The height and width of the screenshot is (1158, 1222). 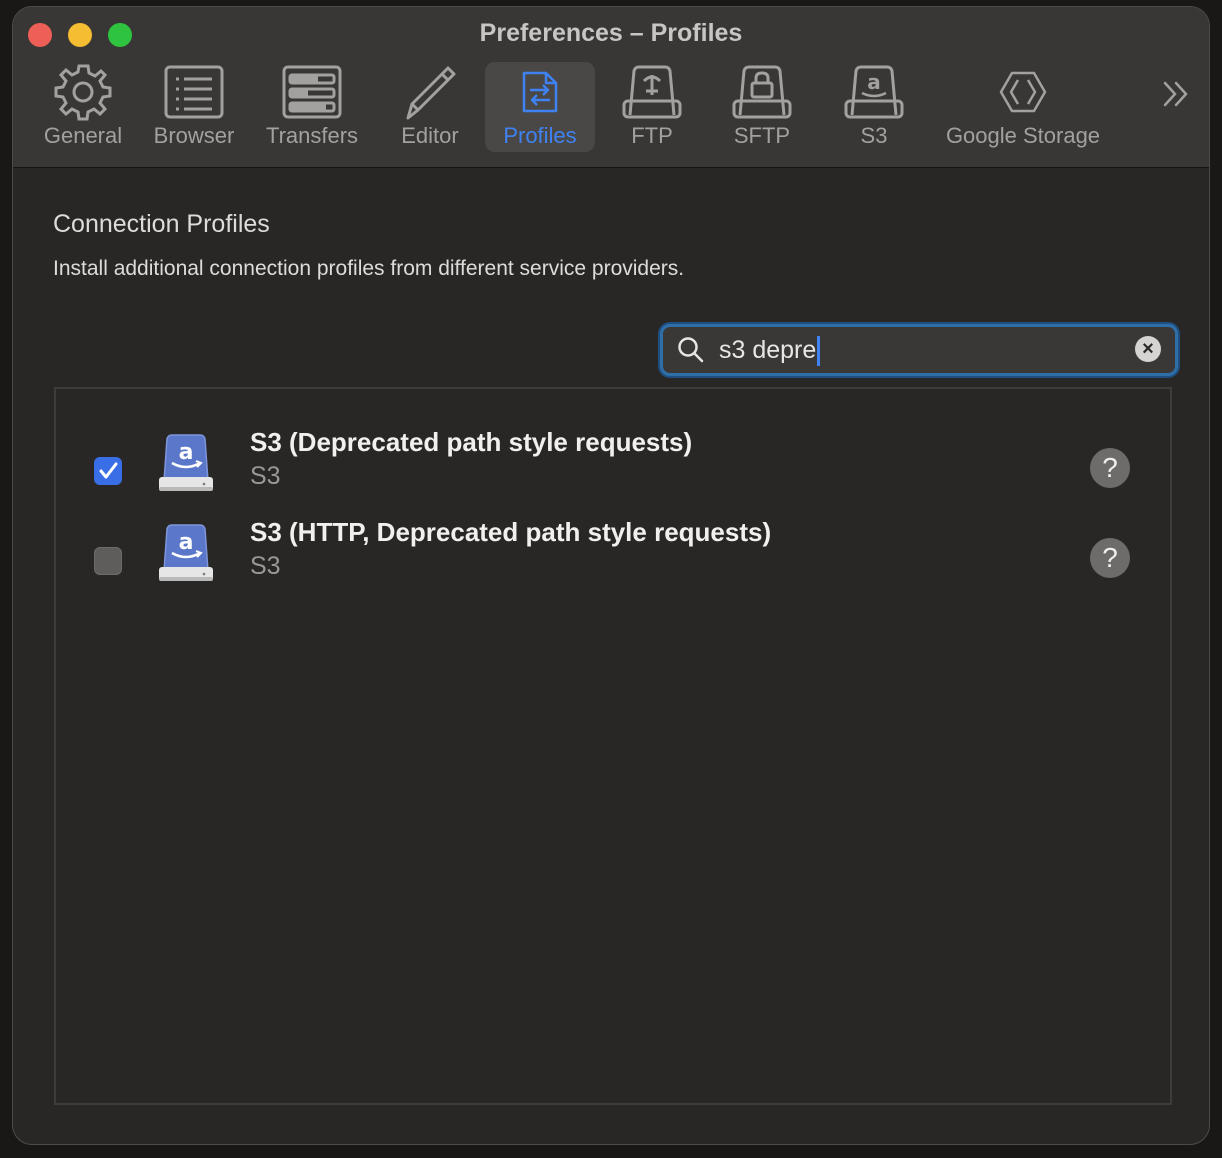 What do you see at coordinates (161, 224) in the screenshot?
I see `section-title: Connection Profiles` at bounding box center [161, 224].